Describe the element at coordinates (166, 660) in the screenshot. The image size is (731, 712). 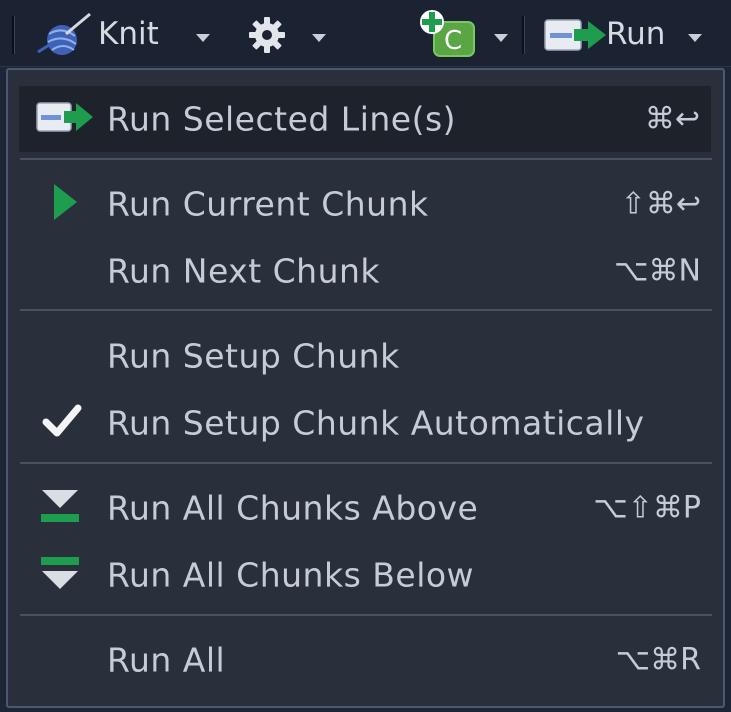
I see `menu-item-label: Run All` at that location.